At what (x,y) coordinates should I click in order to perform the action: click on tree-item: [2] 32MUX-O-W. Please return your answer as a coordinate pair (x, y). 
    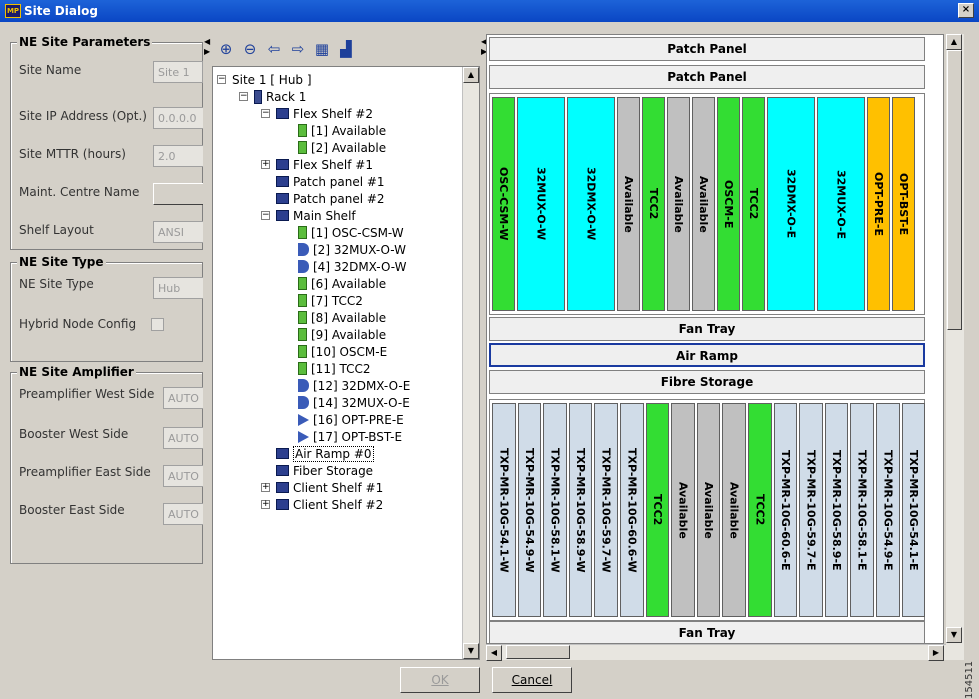
    Looking at the image, I should click on (344, 249).